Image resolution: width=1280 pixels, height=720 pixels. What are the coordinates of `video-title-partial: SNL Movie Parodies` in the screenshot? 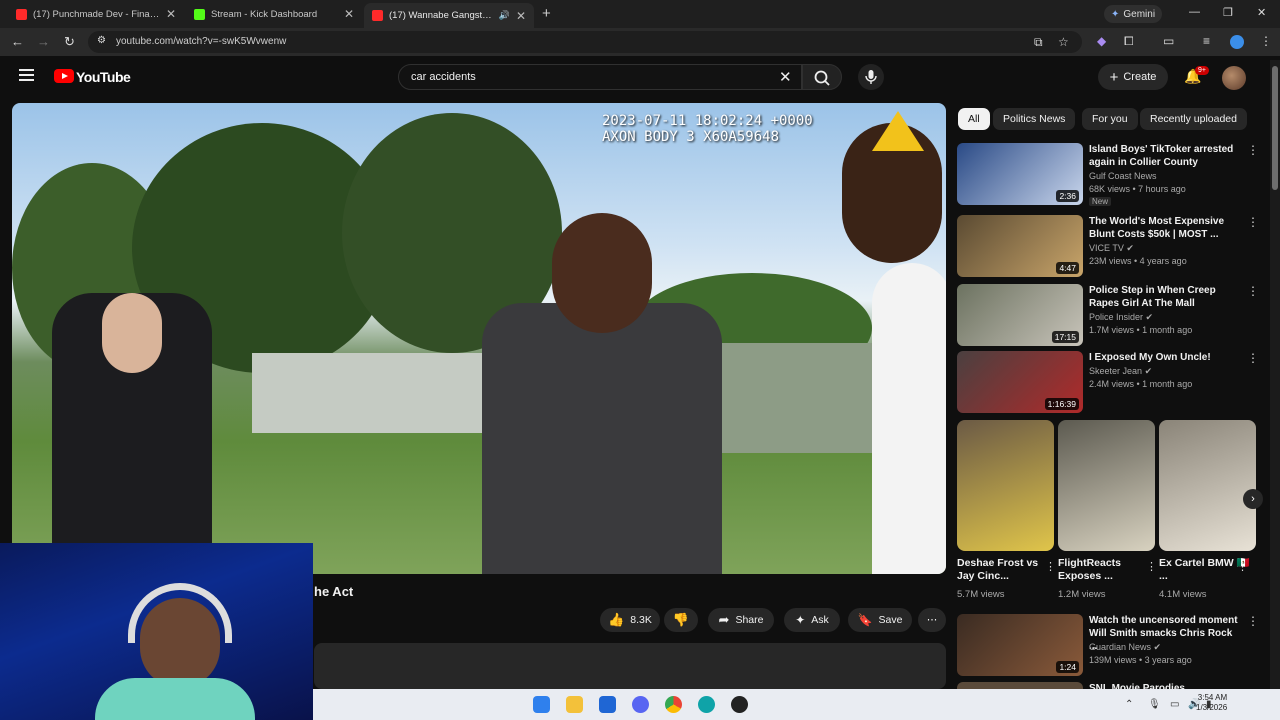 It's located at (1164, 685).